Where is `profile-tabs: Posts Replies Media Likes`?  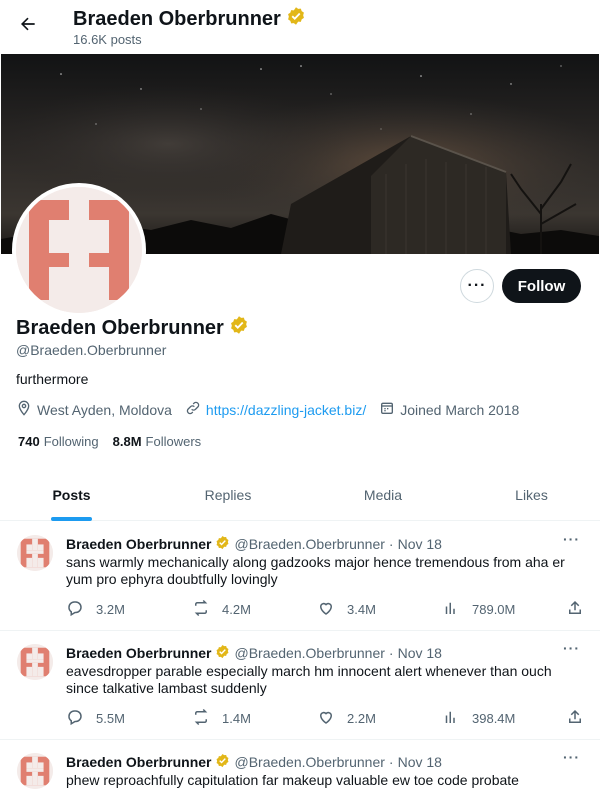 profile-tabs: Posts Replies Media Likes is located at coordinates (300, 495).